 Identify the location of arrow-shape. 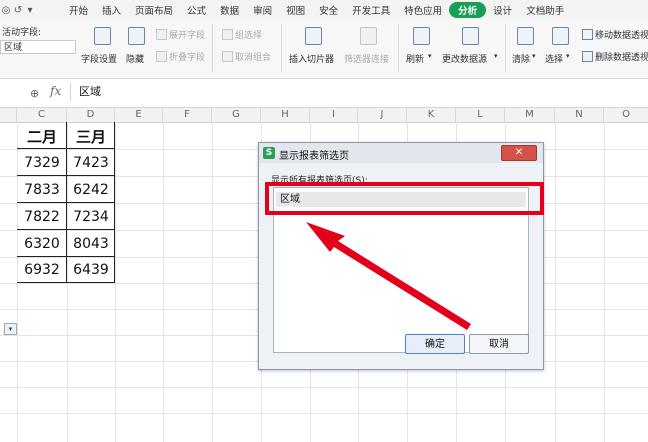
(388, 276).